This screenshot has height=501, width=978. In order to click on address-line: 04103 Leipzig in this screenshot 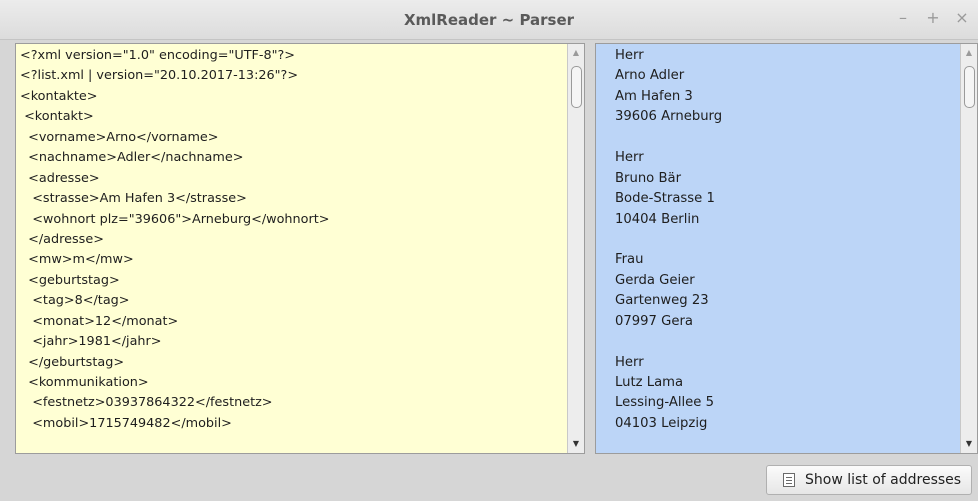, I will do `click(661, 423)`.